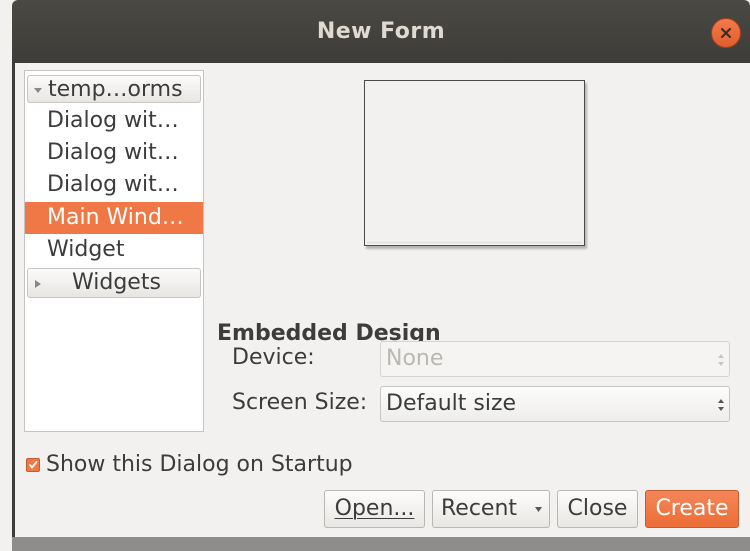 This screenshot has width=750, height=551. What do you see at coordinates (199, 464) in the screenshot?
I see `show-on-startup-label: Show this Dialog on Startup` at bounding box center [199, 464].